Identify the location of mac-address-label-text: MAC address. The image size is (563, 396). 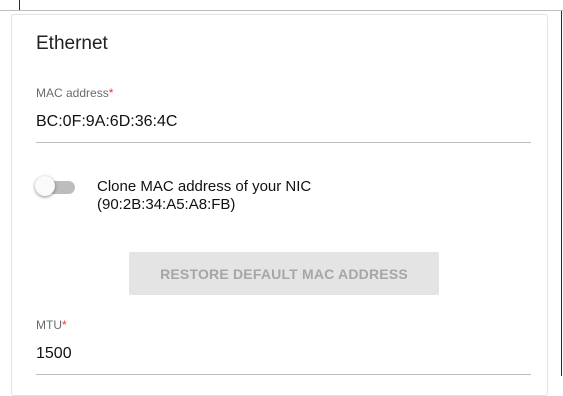
(72, 93).